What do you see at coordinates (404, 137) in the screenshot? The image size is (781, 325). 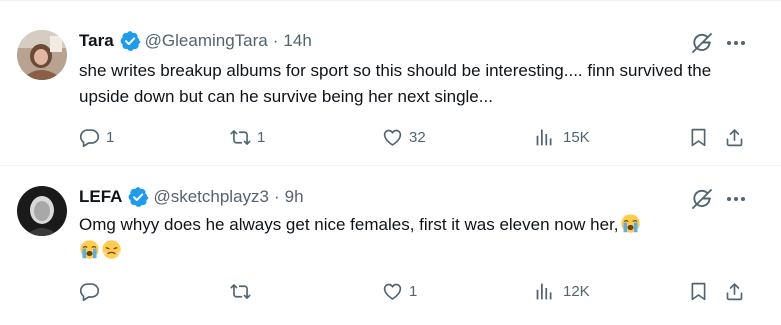 I see `like-button: 32` at bounding box center [404, 137].